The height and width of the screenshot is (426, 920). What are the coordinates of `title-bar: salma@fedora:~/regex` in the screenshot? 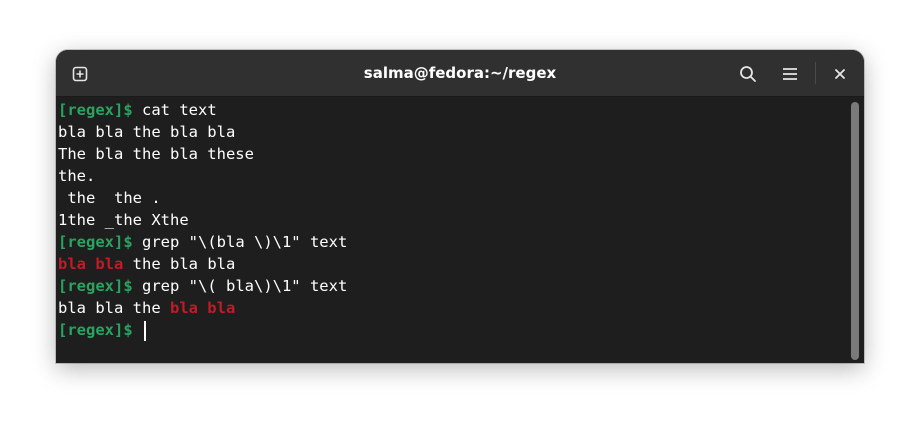 It's located at (460, 73).